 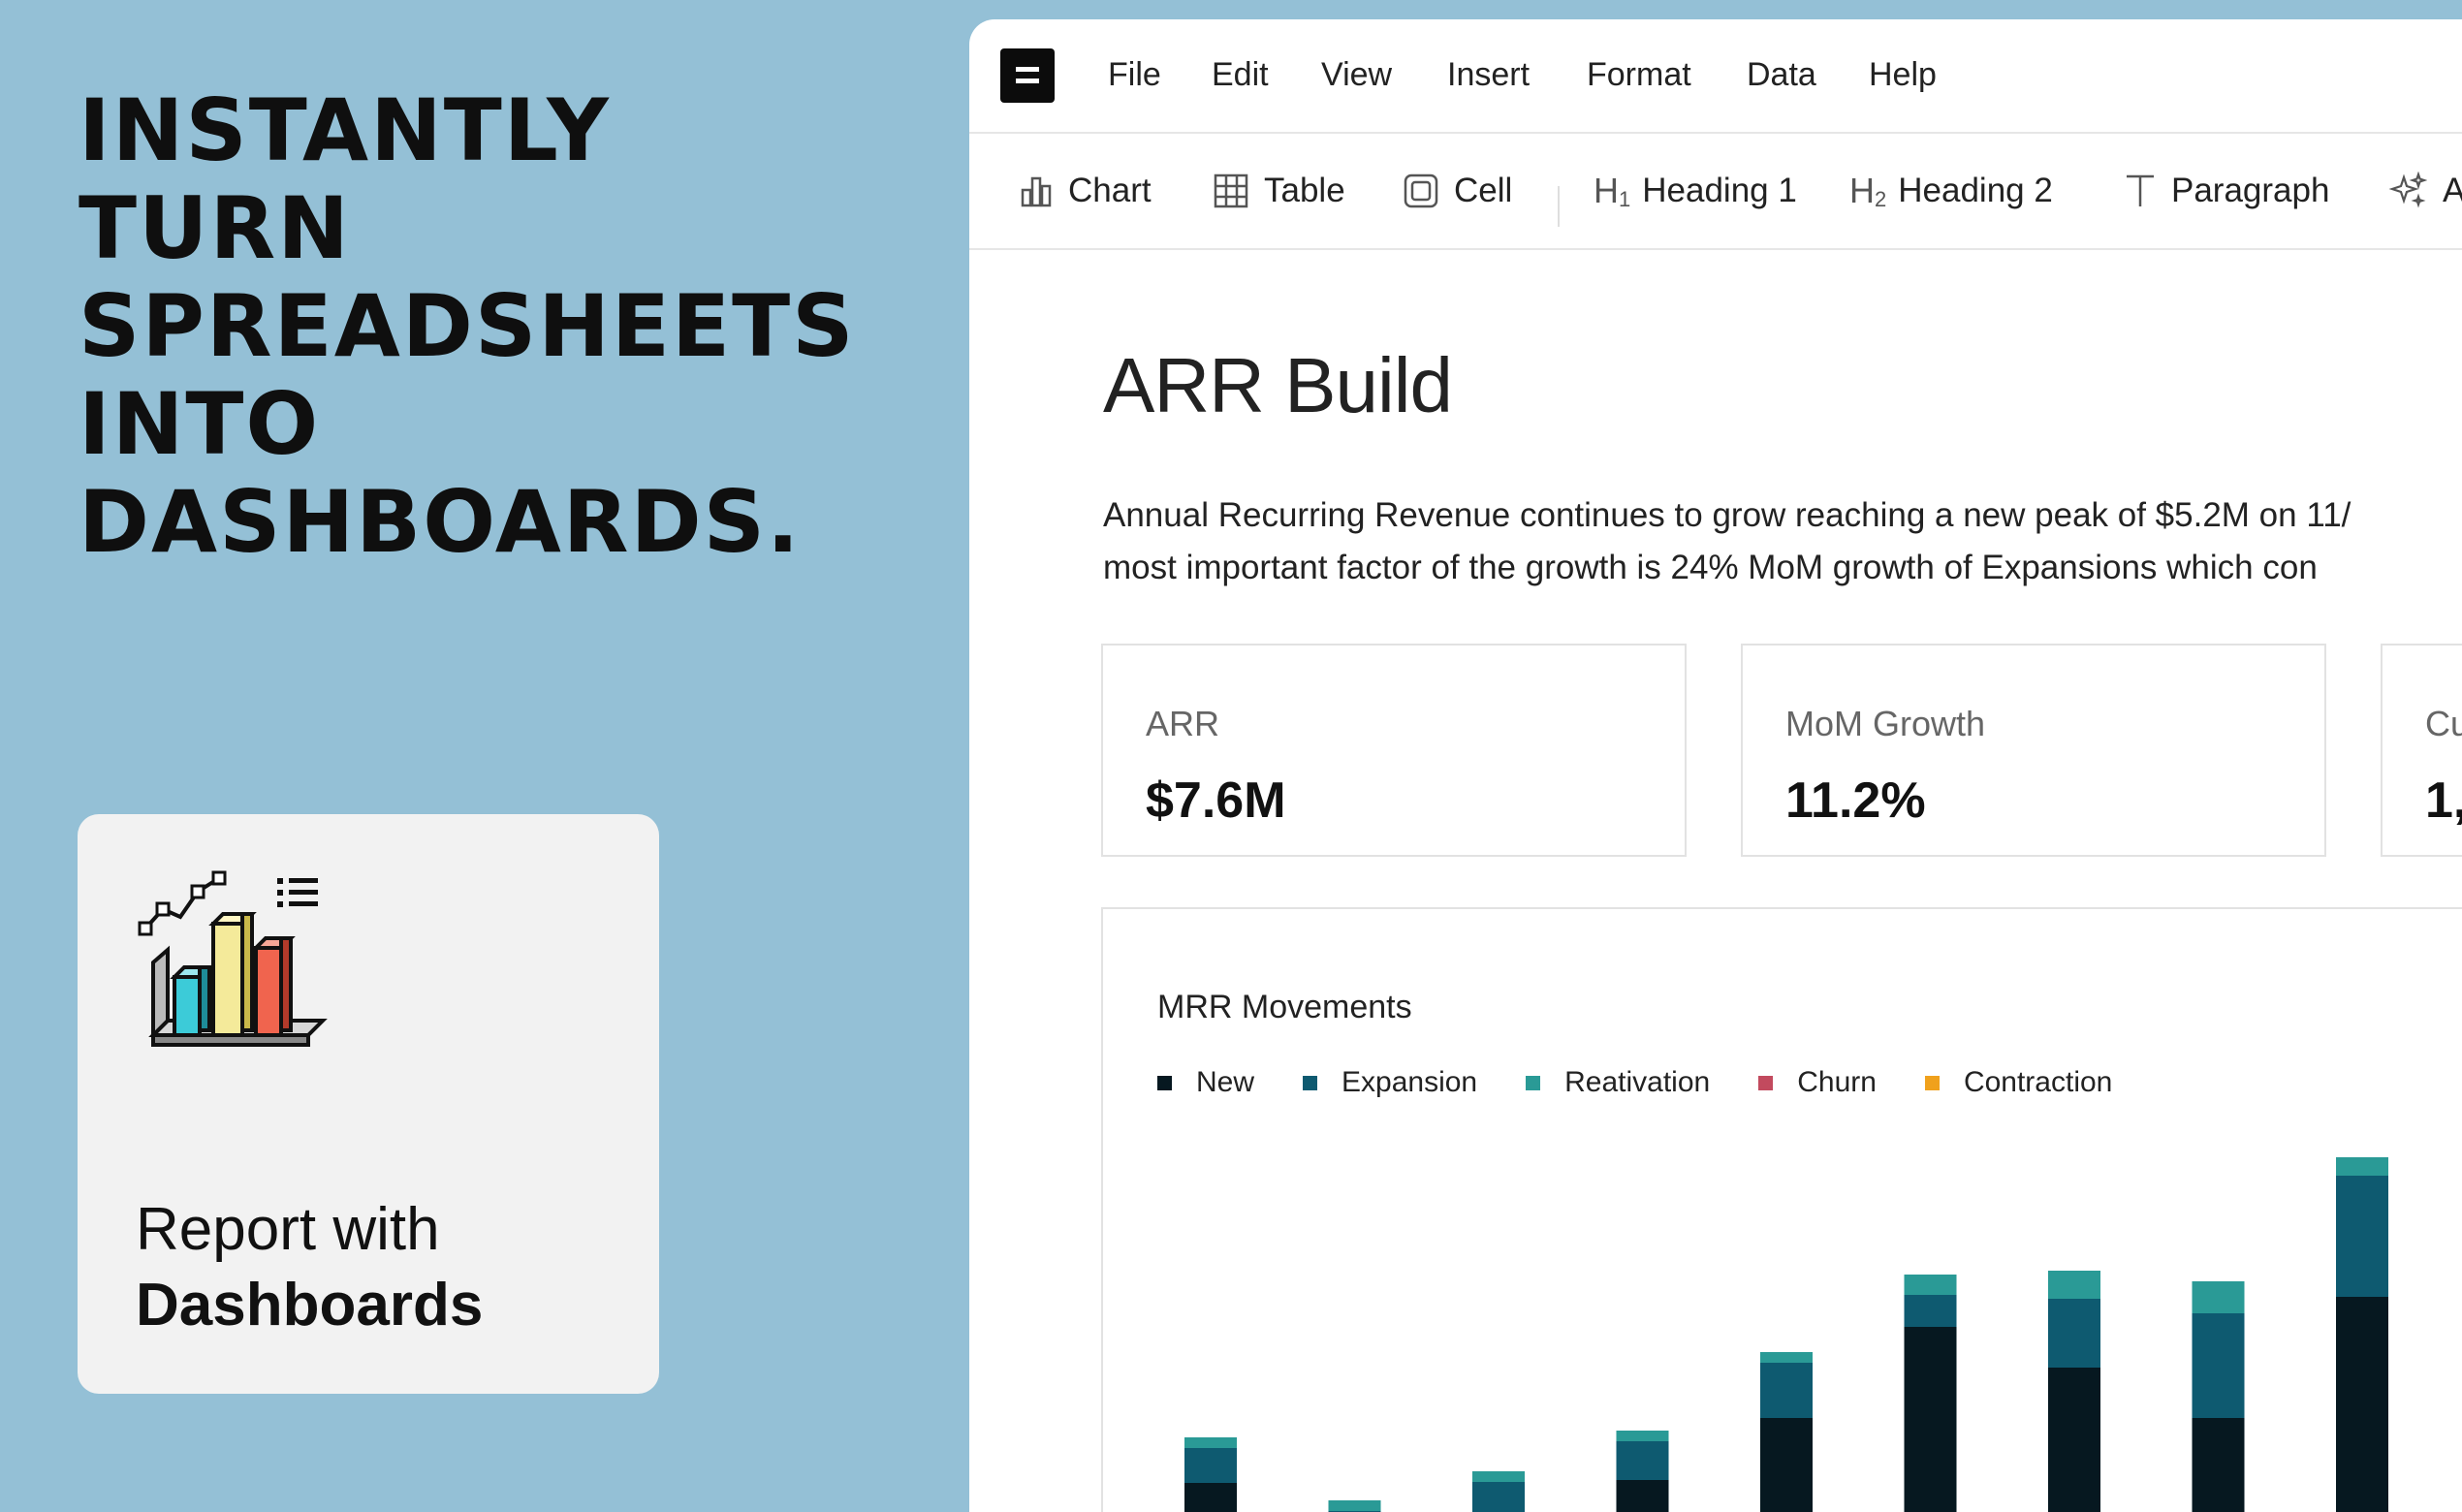 What do you see at coordinates (1612, 191) in the screenshot?
I see `heading1-icon: H1` at bounding box center [1612, 191].